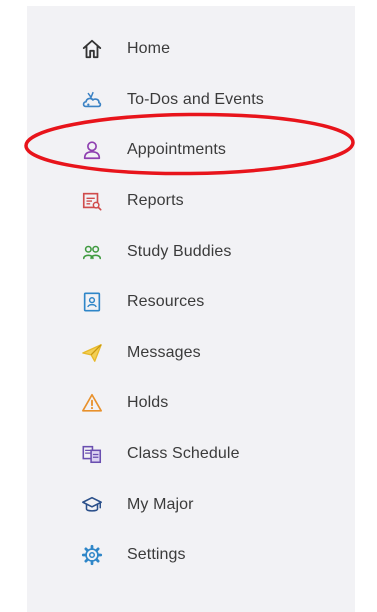 The height and width of the screenshot is (612, 377). I want to click on sidebar-item-label: Messages, so click(164, 352).